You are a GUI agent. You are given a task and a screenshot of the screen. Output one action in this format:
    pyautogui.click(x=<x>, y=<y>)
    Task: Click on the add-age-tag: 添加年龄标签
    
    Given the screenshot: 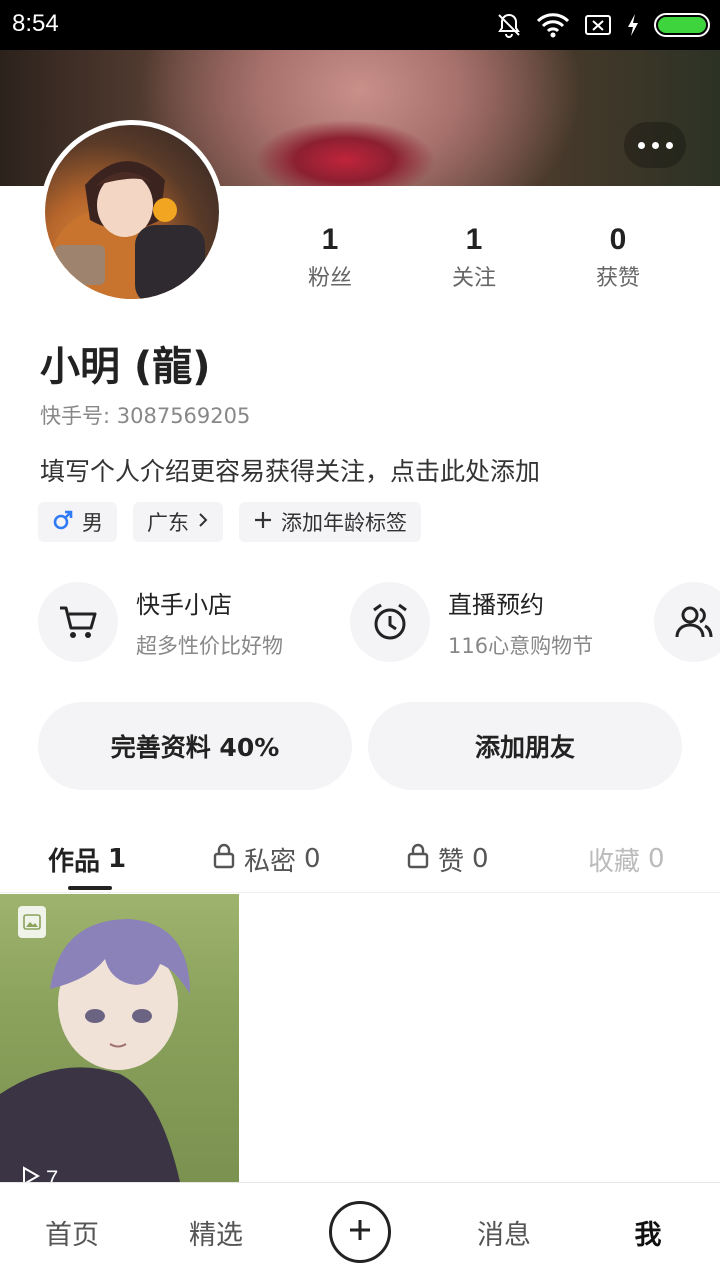 What is the action you would take?
    pyautogui.click(x=330, y=522)
    